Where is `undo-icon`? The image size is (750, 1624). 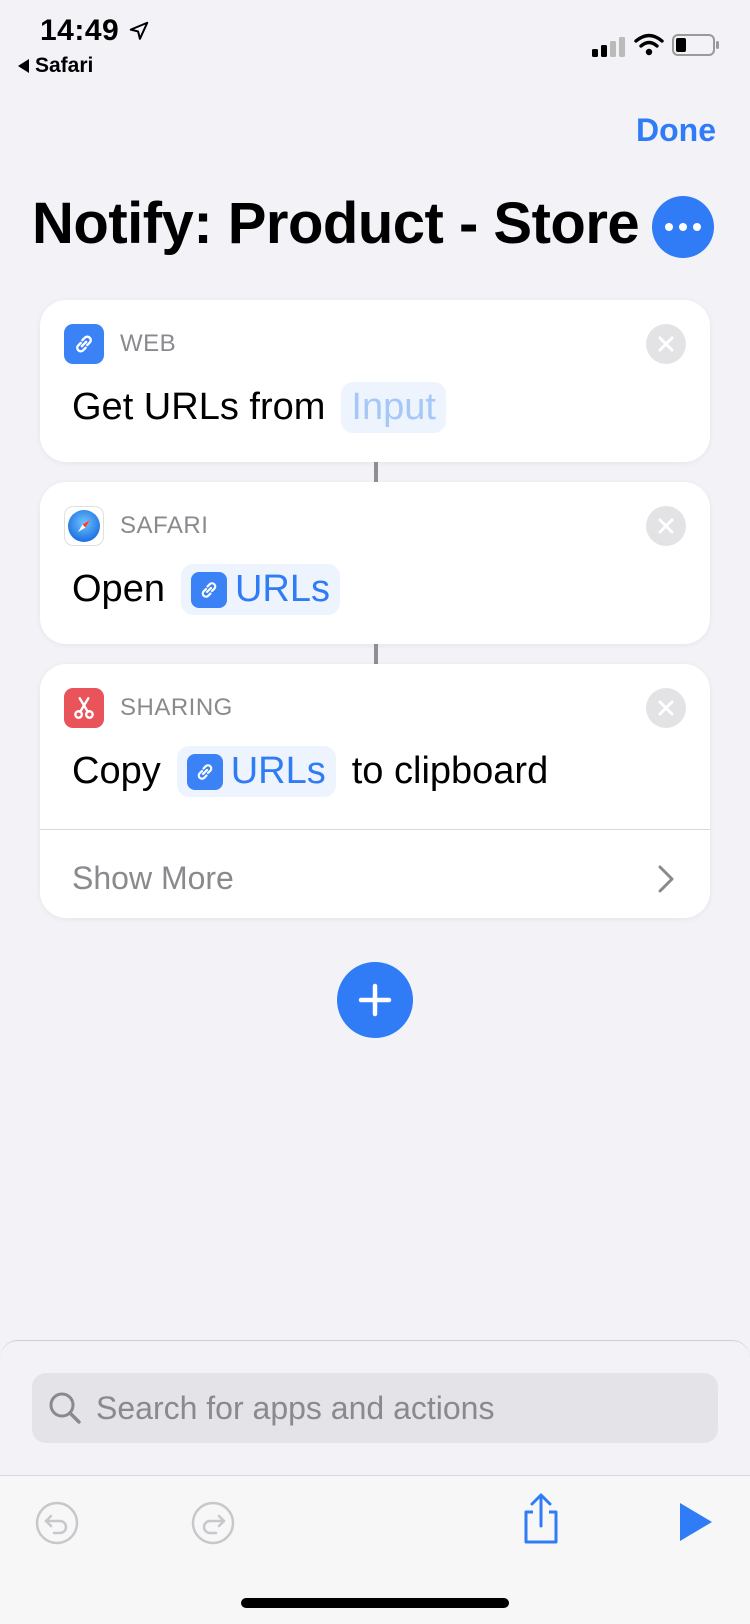 undo-icon is located at coordinates (57, 1523).